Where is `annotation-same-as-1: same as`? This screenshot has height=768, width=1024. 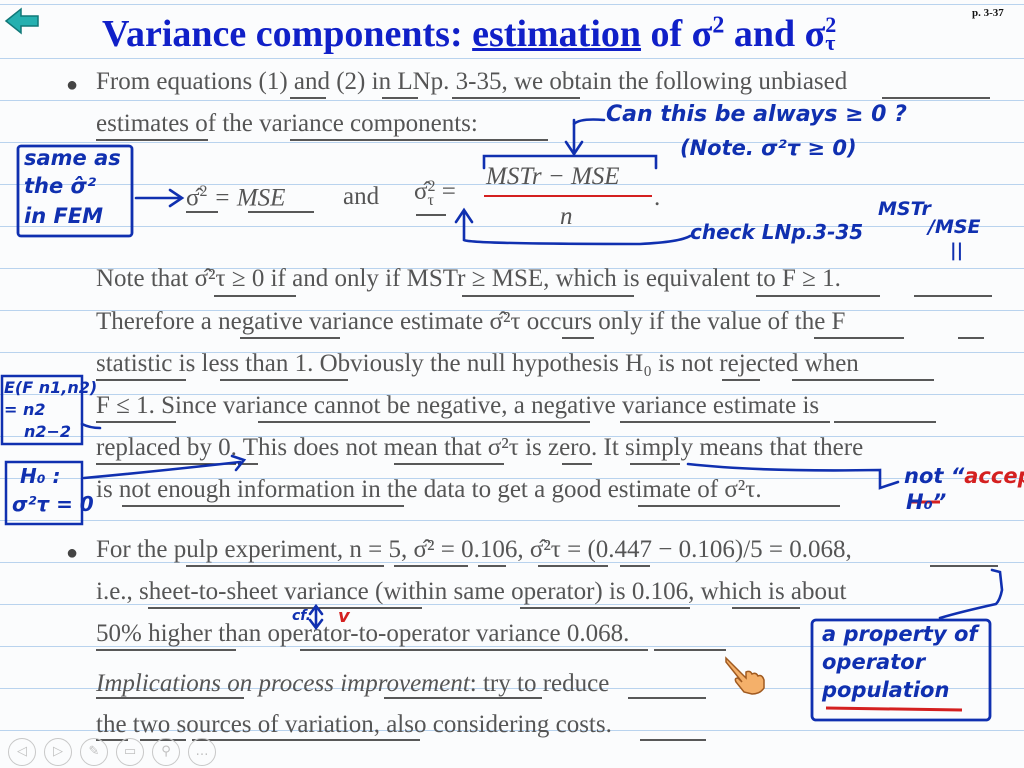 annotation-same-as-1: same as is located at coordinates (72, 158).